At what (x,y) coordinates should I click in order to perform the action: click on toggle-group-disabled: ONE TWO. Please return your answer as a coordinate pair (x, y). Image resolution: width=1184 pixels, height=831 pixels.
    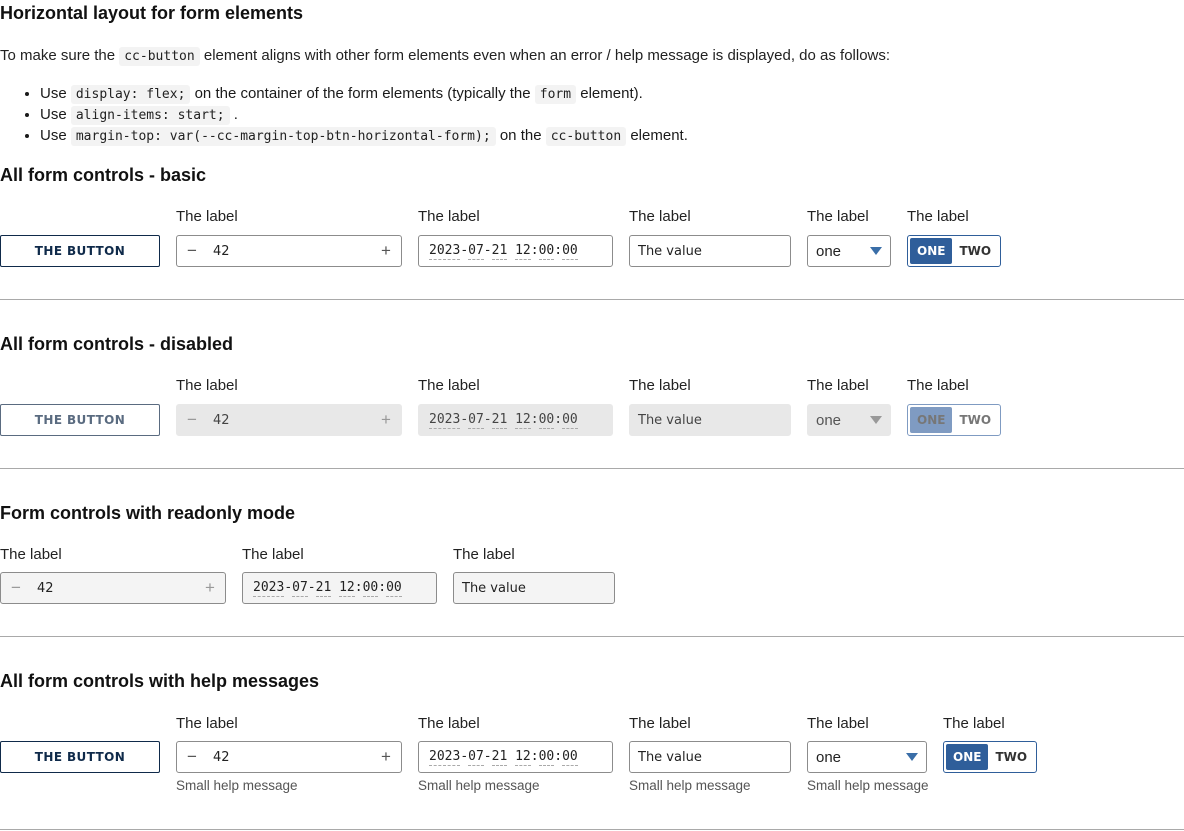
    Looking at the image, I should click on (954, 420).